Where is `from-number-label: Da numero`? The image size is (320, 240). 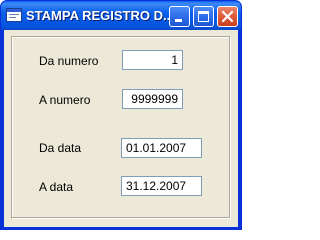 from-number-label: Da numero is located at coordinates (69, 61).